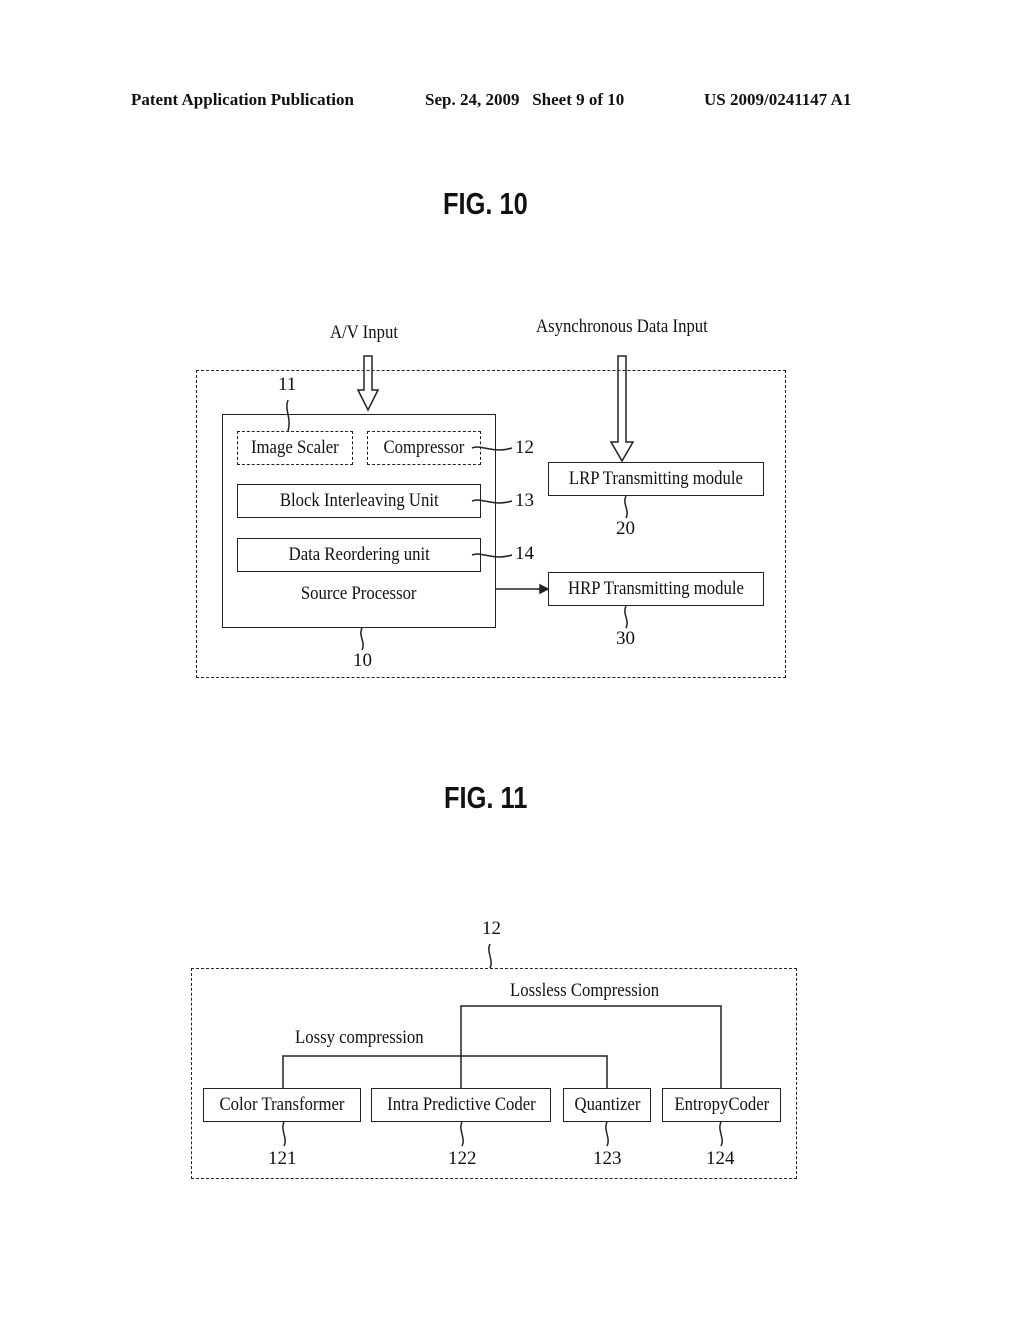 This screenshot has height=1320, width=1024. I want to click on sp-to-hrp-arrowhead, so click(544, 589).